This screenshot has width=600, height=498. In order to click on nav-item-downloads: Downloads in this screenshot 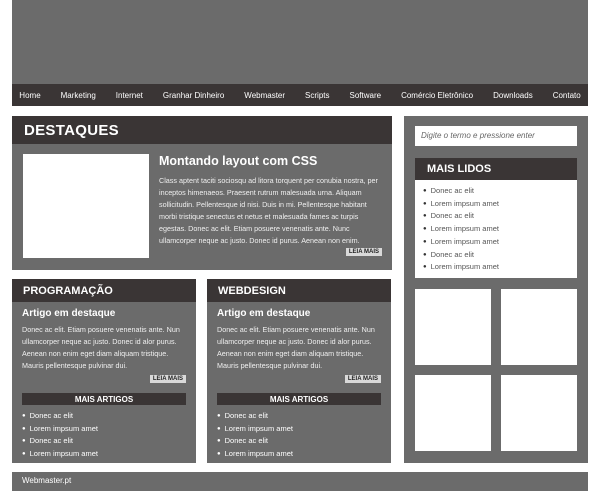, I will do `click(513, 95)`.